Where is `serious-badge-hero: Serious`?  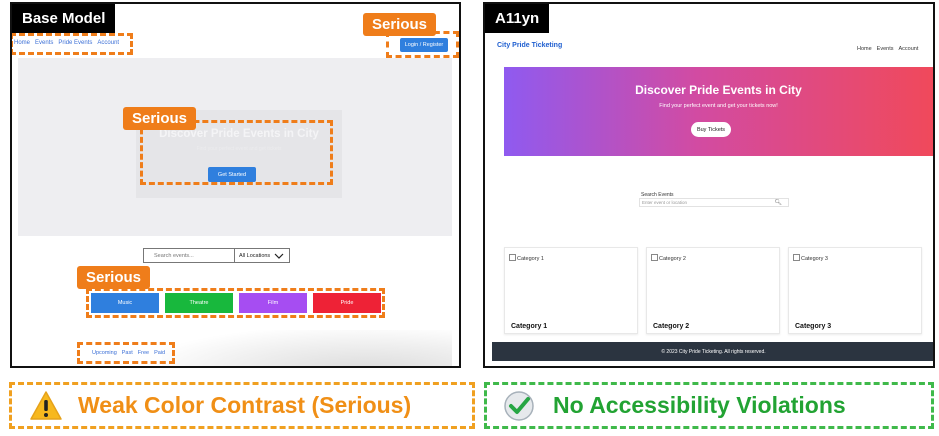 serious-badge-hero: Serious is located at coordinates (160, 118).